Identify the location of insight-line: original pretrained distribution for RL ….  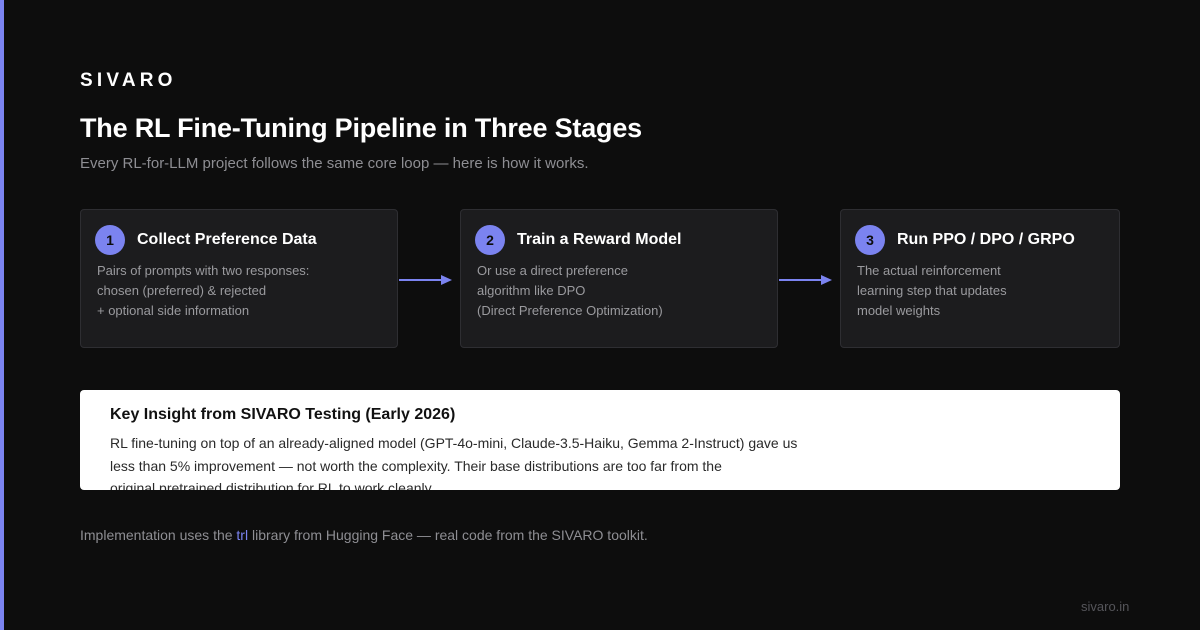
(272, 485).